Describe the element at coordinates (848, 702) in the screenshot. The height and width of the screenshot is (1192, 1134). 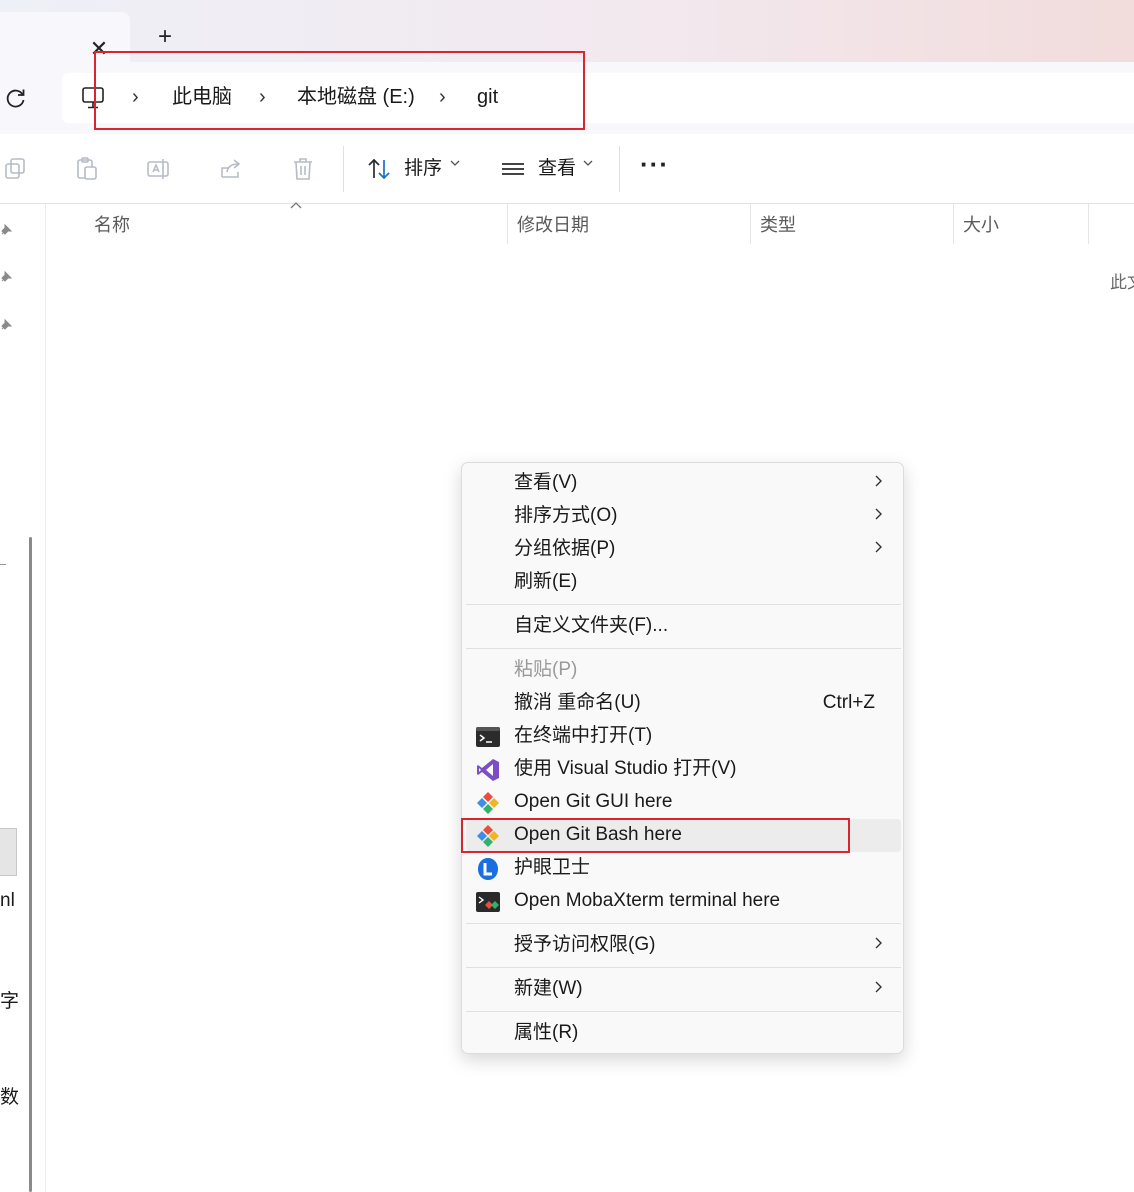
I see `menu-item-shortcut: Ctrl+Z` at that location.